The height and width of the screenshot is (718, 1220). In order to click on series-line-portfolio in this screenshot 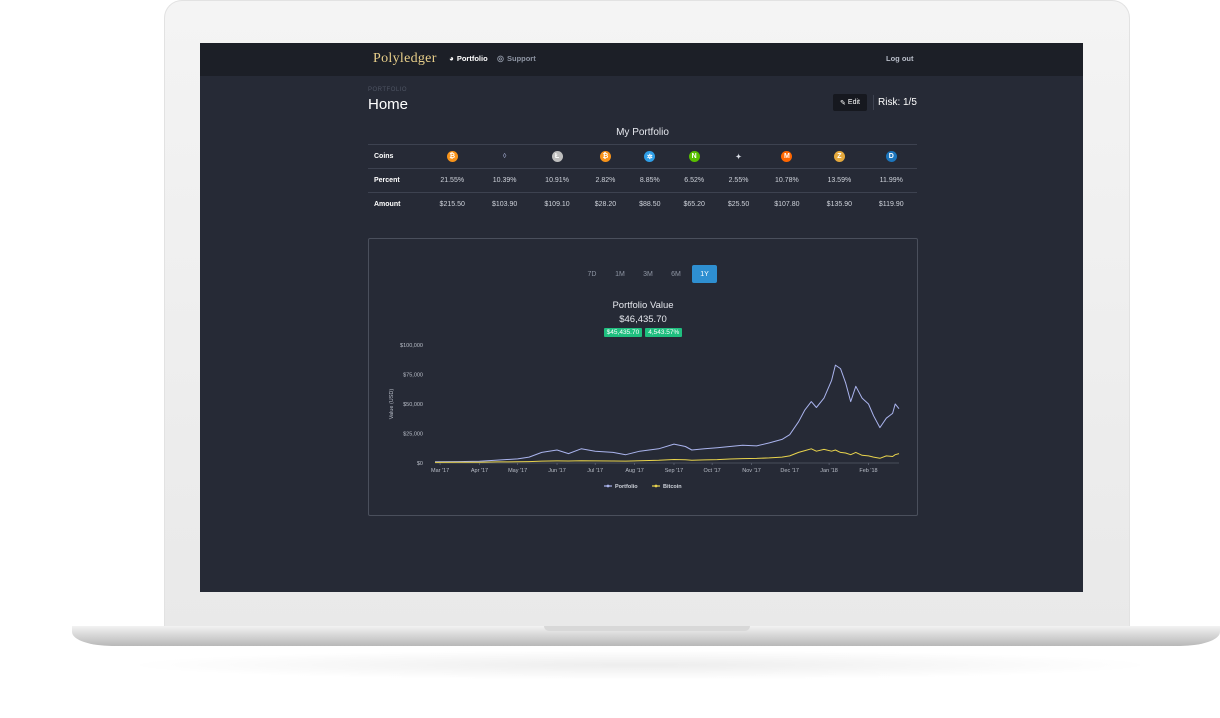, I will do `click(667, 413)`.